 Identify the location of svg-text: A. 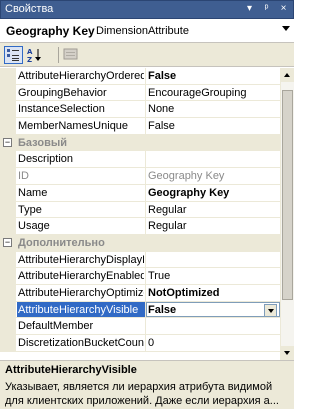
(30, 52).